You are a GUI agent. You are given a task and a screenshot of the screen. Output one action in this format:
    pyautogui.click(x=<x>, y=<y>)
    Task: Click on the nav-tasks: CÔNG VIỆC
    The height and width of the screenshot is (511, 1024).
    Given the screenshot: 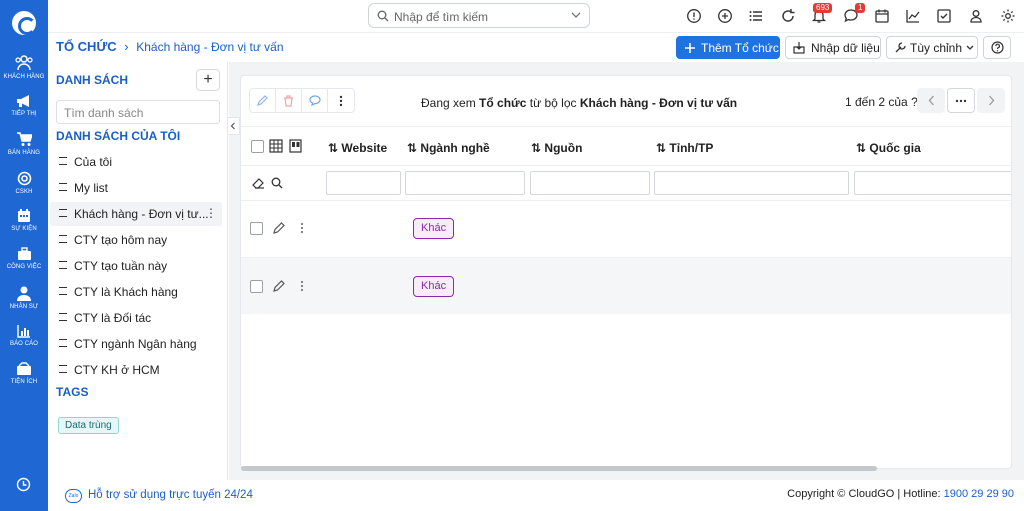 What is the action you would take?
    pyautogui.click(x=24, y=259)
    